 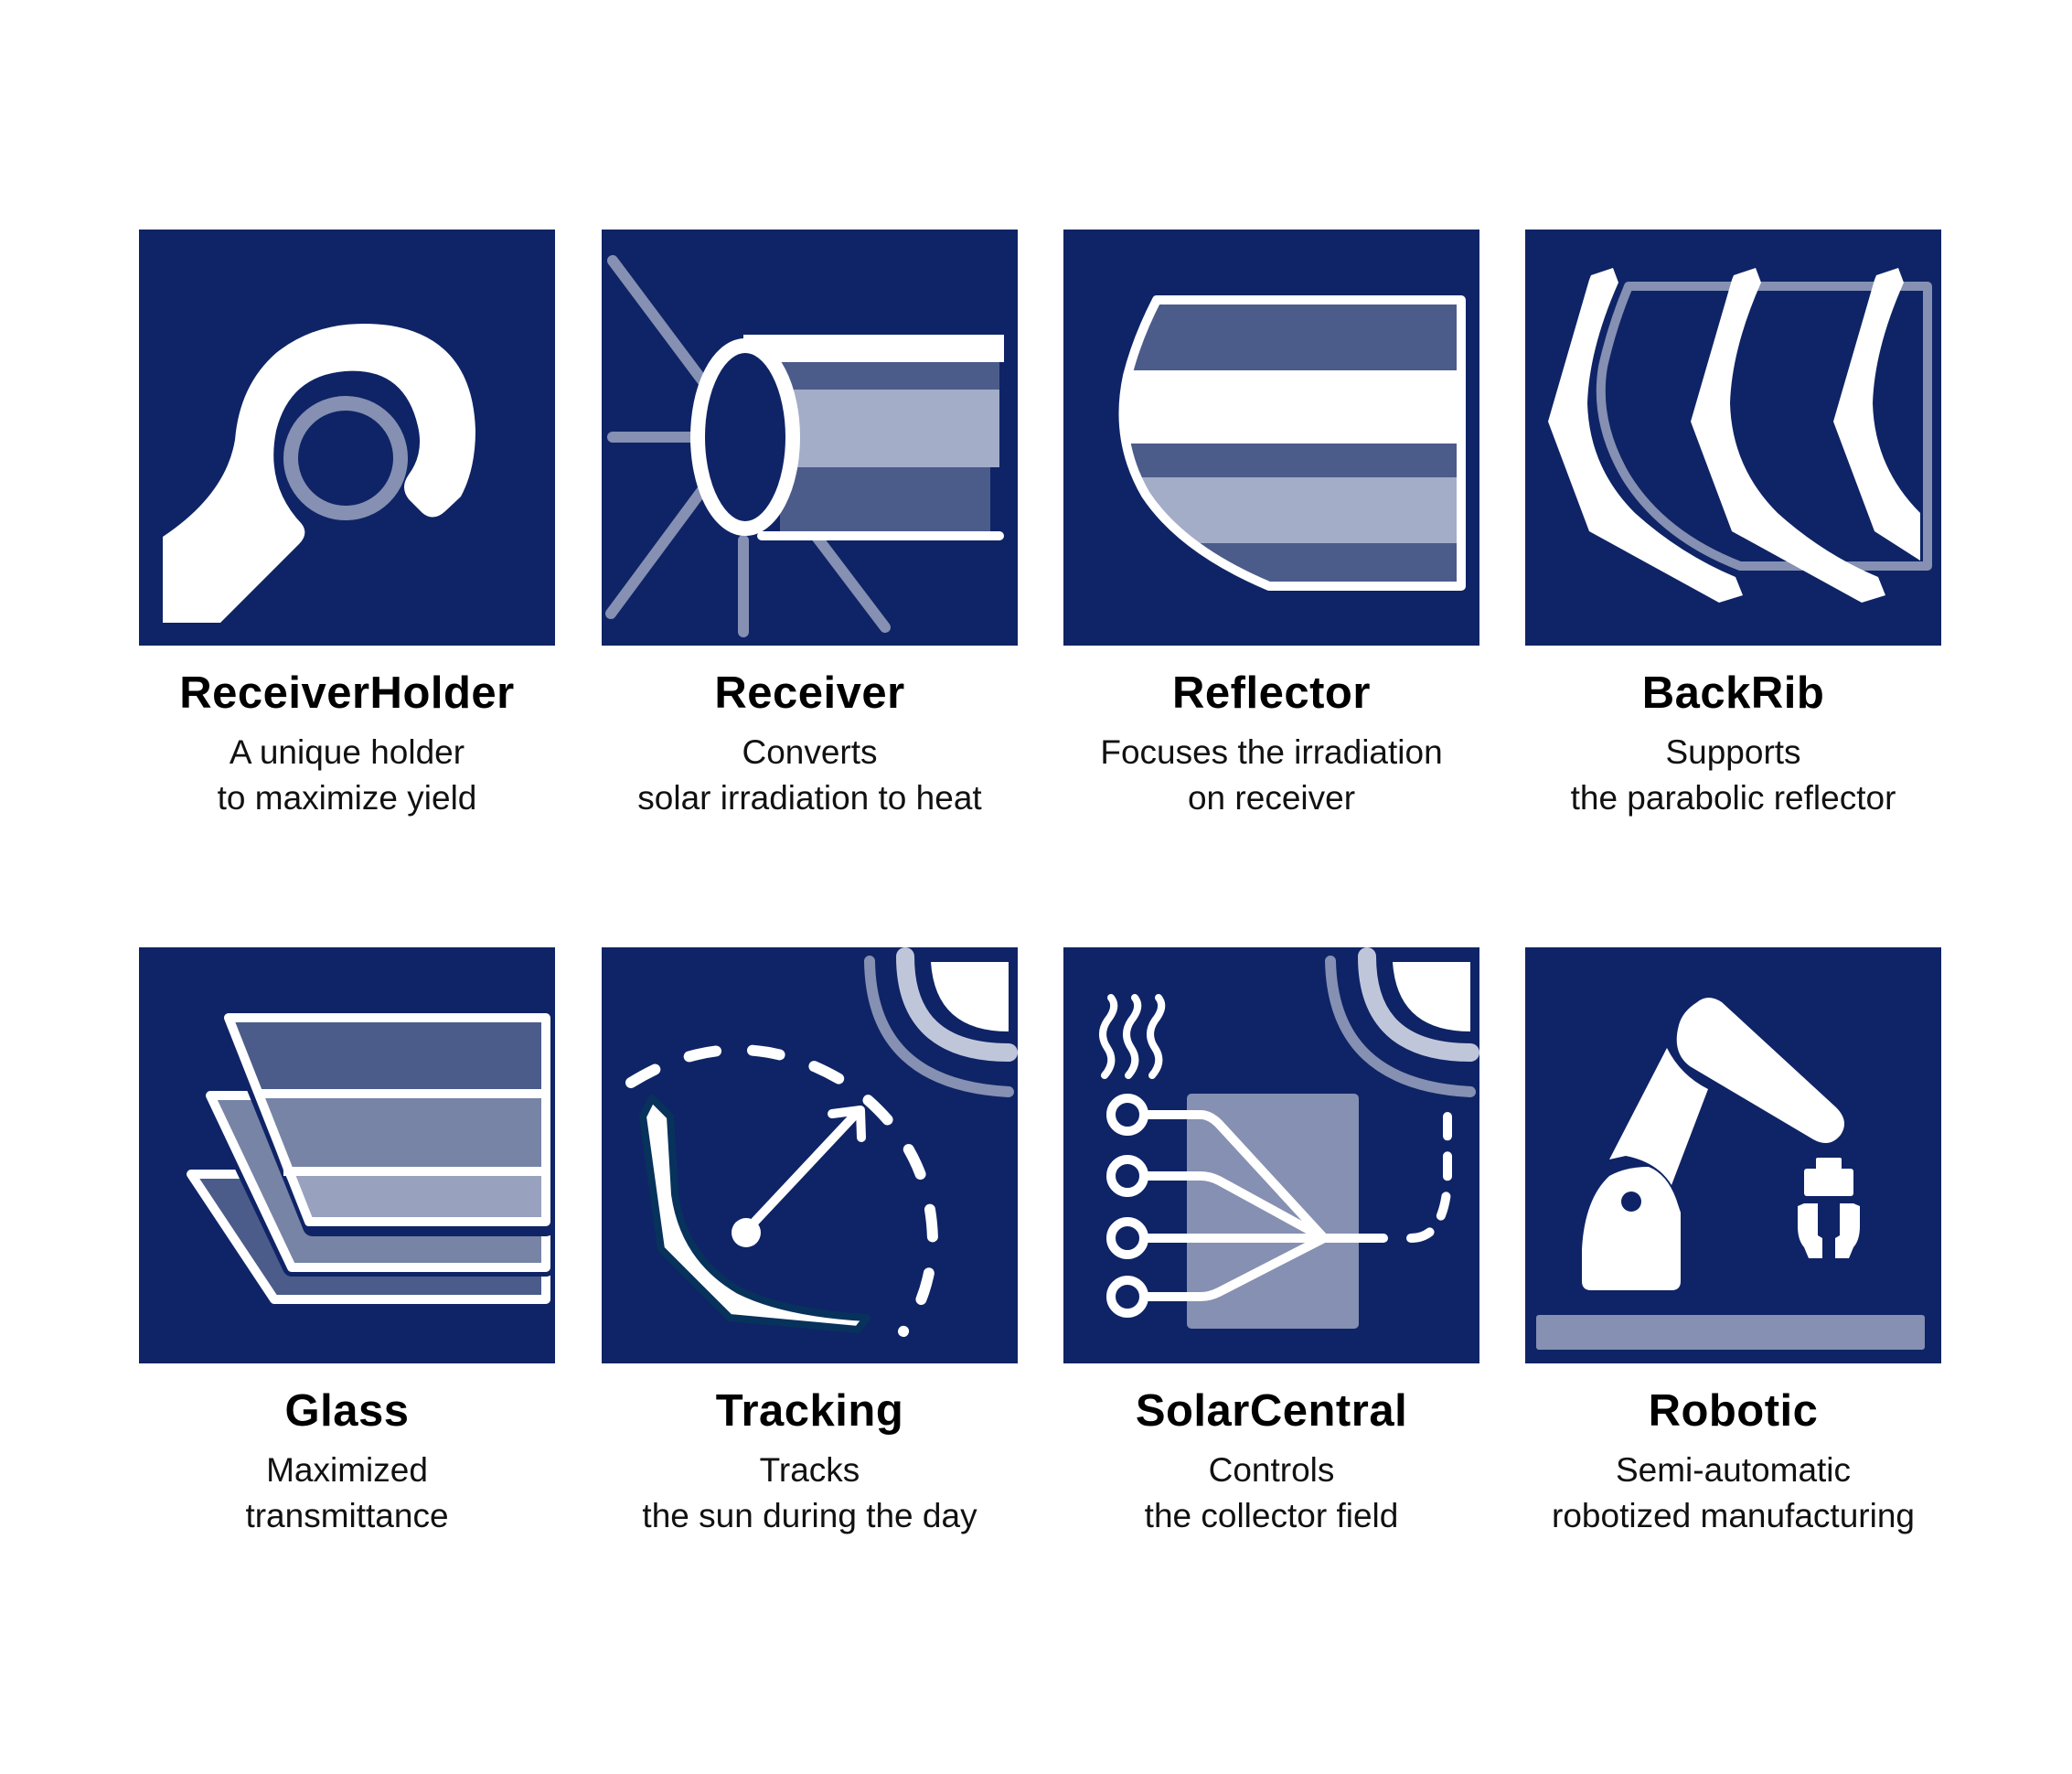 I want to click on feature-title: Tracking, so click(x=809, y=1411).